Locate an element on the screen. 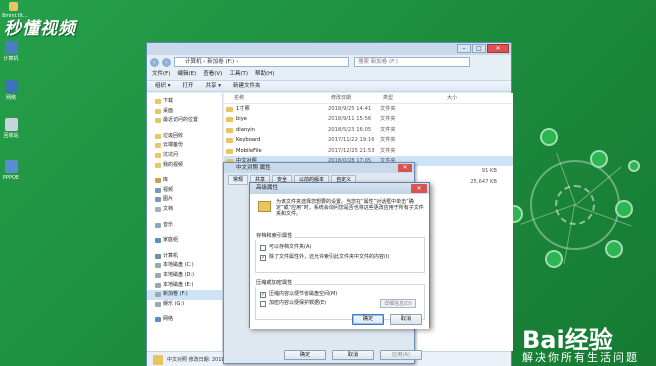 The height and width of the screenshot is (366, 656). compress-checkbox: ✓ 压缩内容以便节省磁盘空间(M) is located at coordinates (298, 294).